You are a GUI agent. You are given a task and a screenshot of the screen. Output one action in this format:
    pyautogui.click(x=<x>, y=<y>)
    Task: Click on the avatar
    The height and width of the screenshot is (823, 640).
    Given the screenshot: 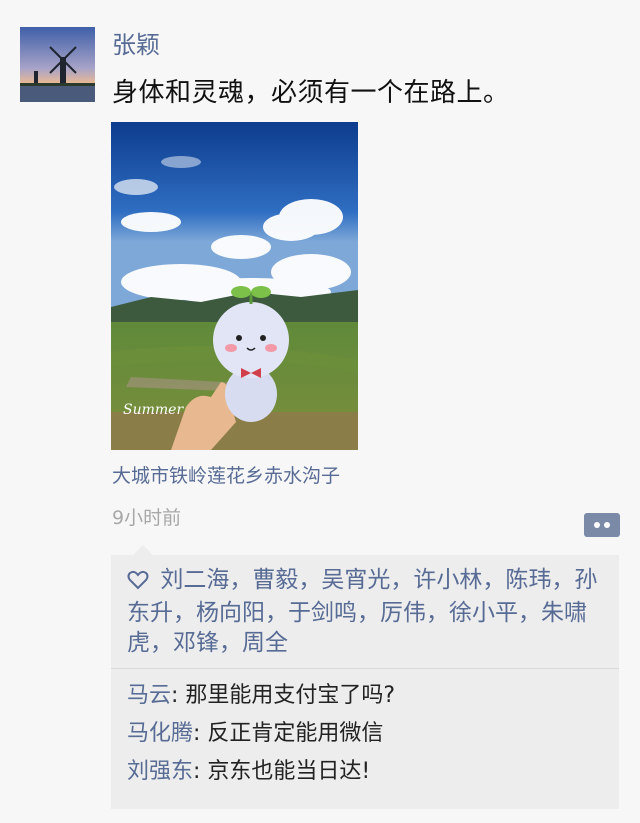 What is the action you would take?
    pyautogui.click(x=57, y=64)
    